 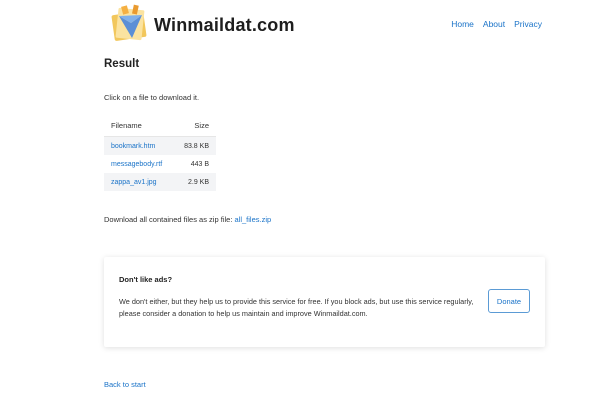 What do you see at coordinates (133, 146) in the screenshot?
I see `file-link-bookmark: bookmark.htm` at bounding box center [133, 146].